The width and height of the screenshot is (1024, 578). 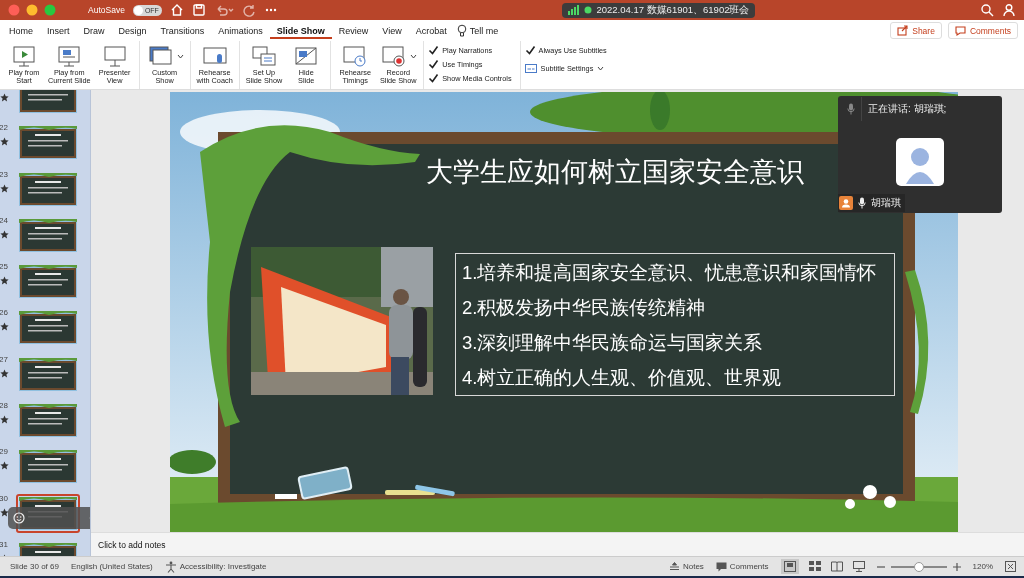 I want to click on ribbon-tab: Draw, so click(x=94, y=30).